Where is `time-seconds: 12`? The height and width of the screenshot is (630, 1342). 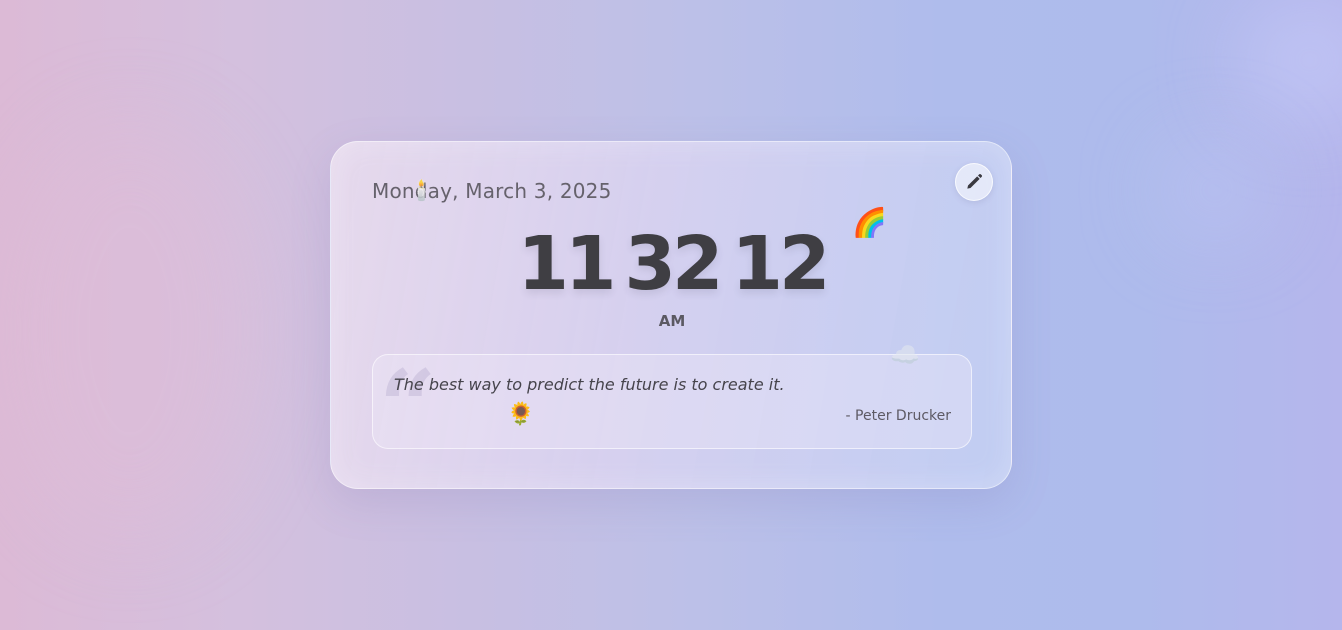 time-seconds: 12 is located at coordinates (780, 264).